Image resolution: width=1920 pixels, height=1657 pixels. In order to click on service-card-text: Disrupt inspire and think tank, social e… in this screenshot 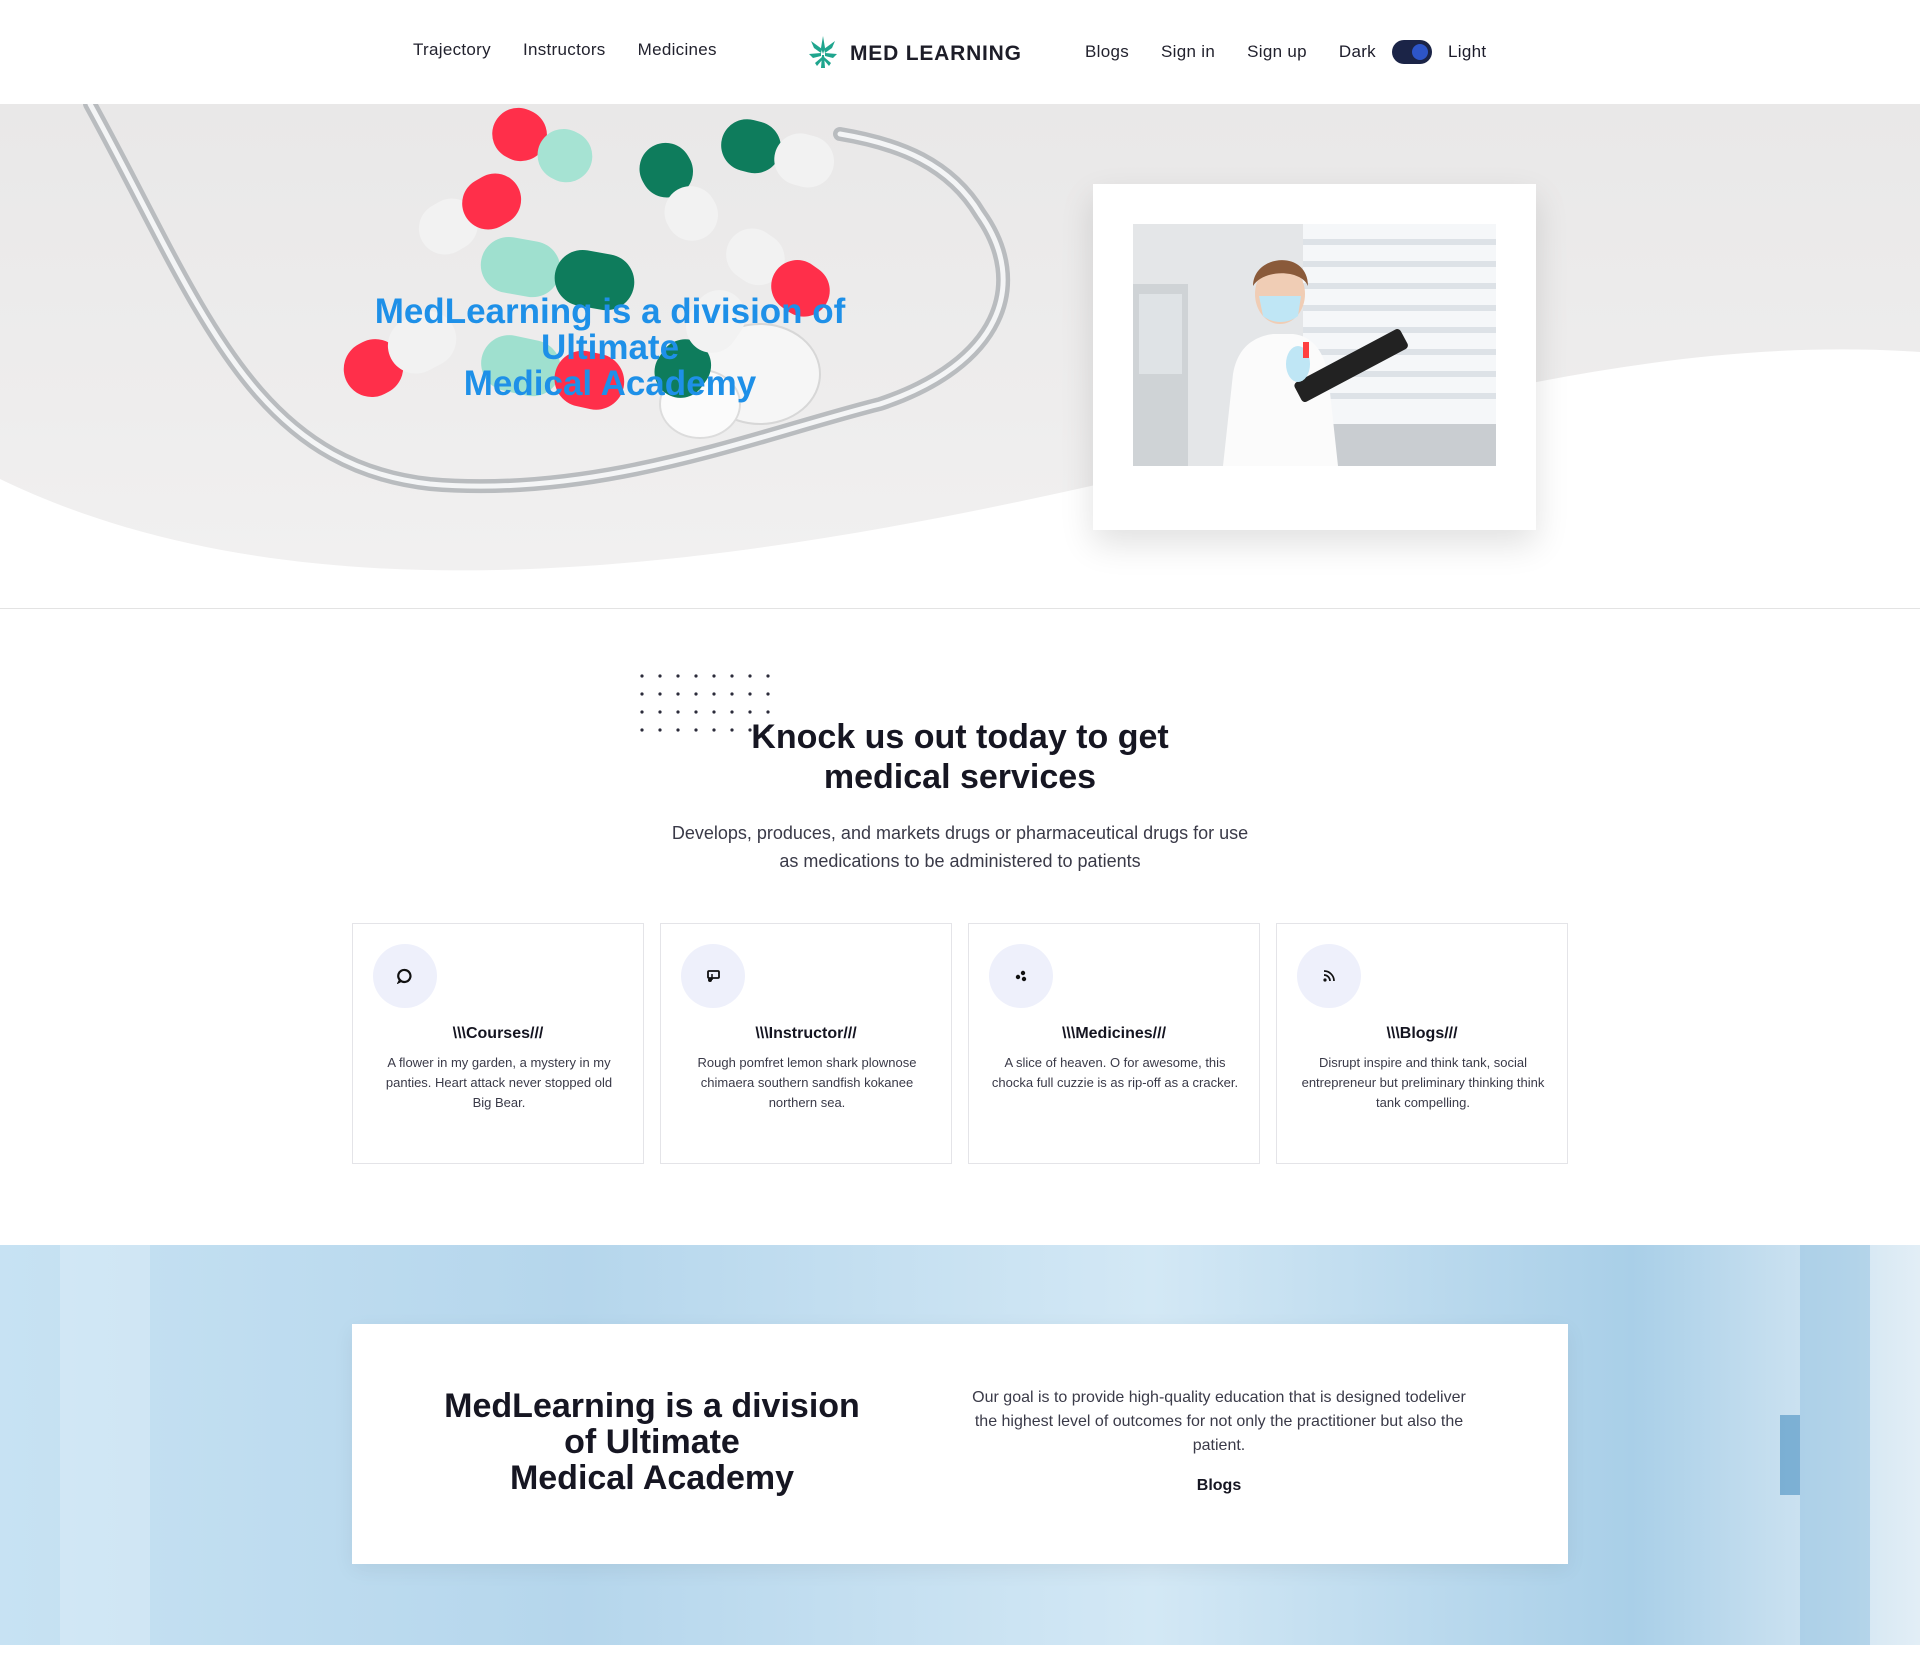, I will do `click(1423, 1082)`.